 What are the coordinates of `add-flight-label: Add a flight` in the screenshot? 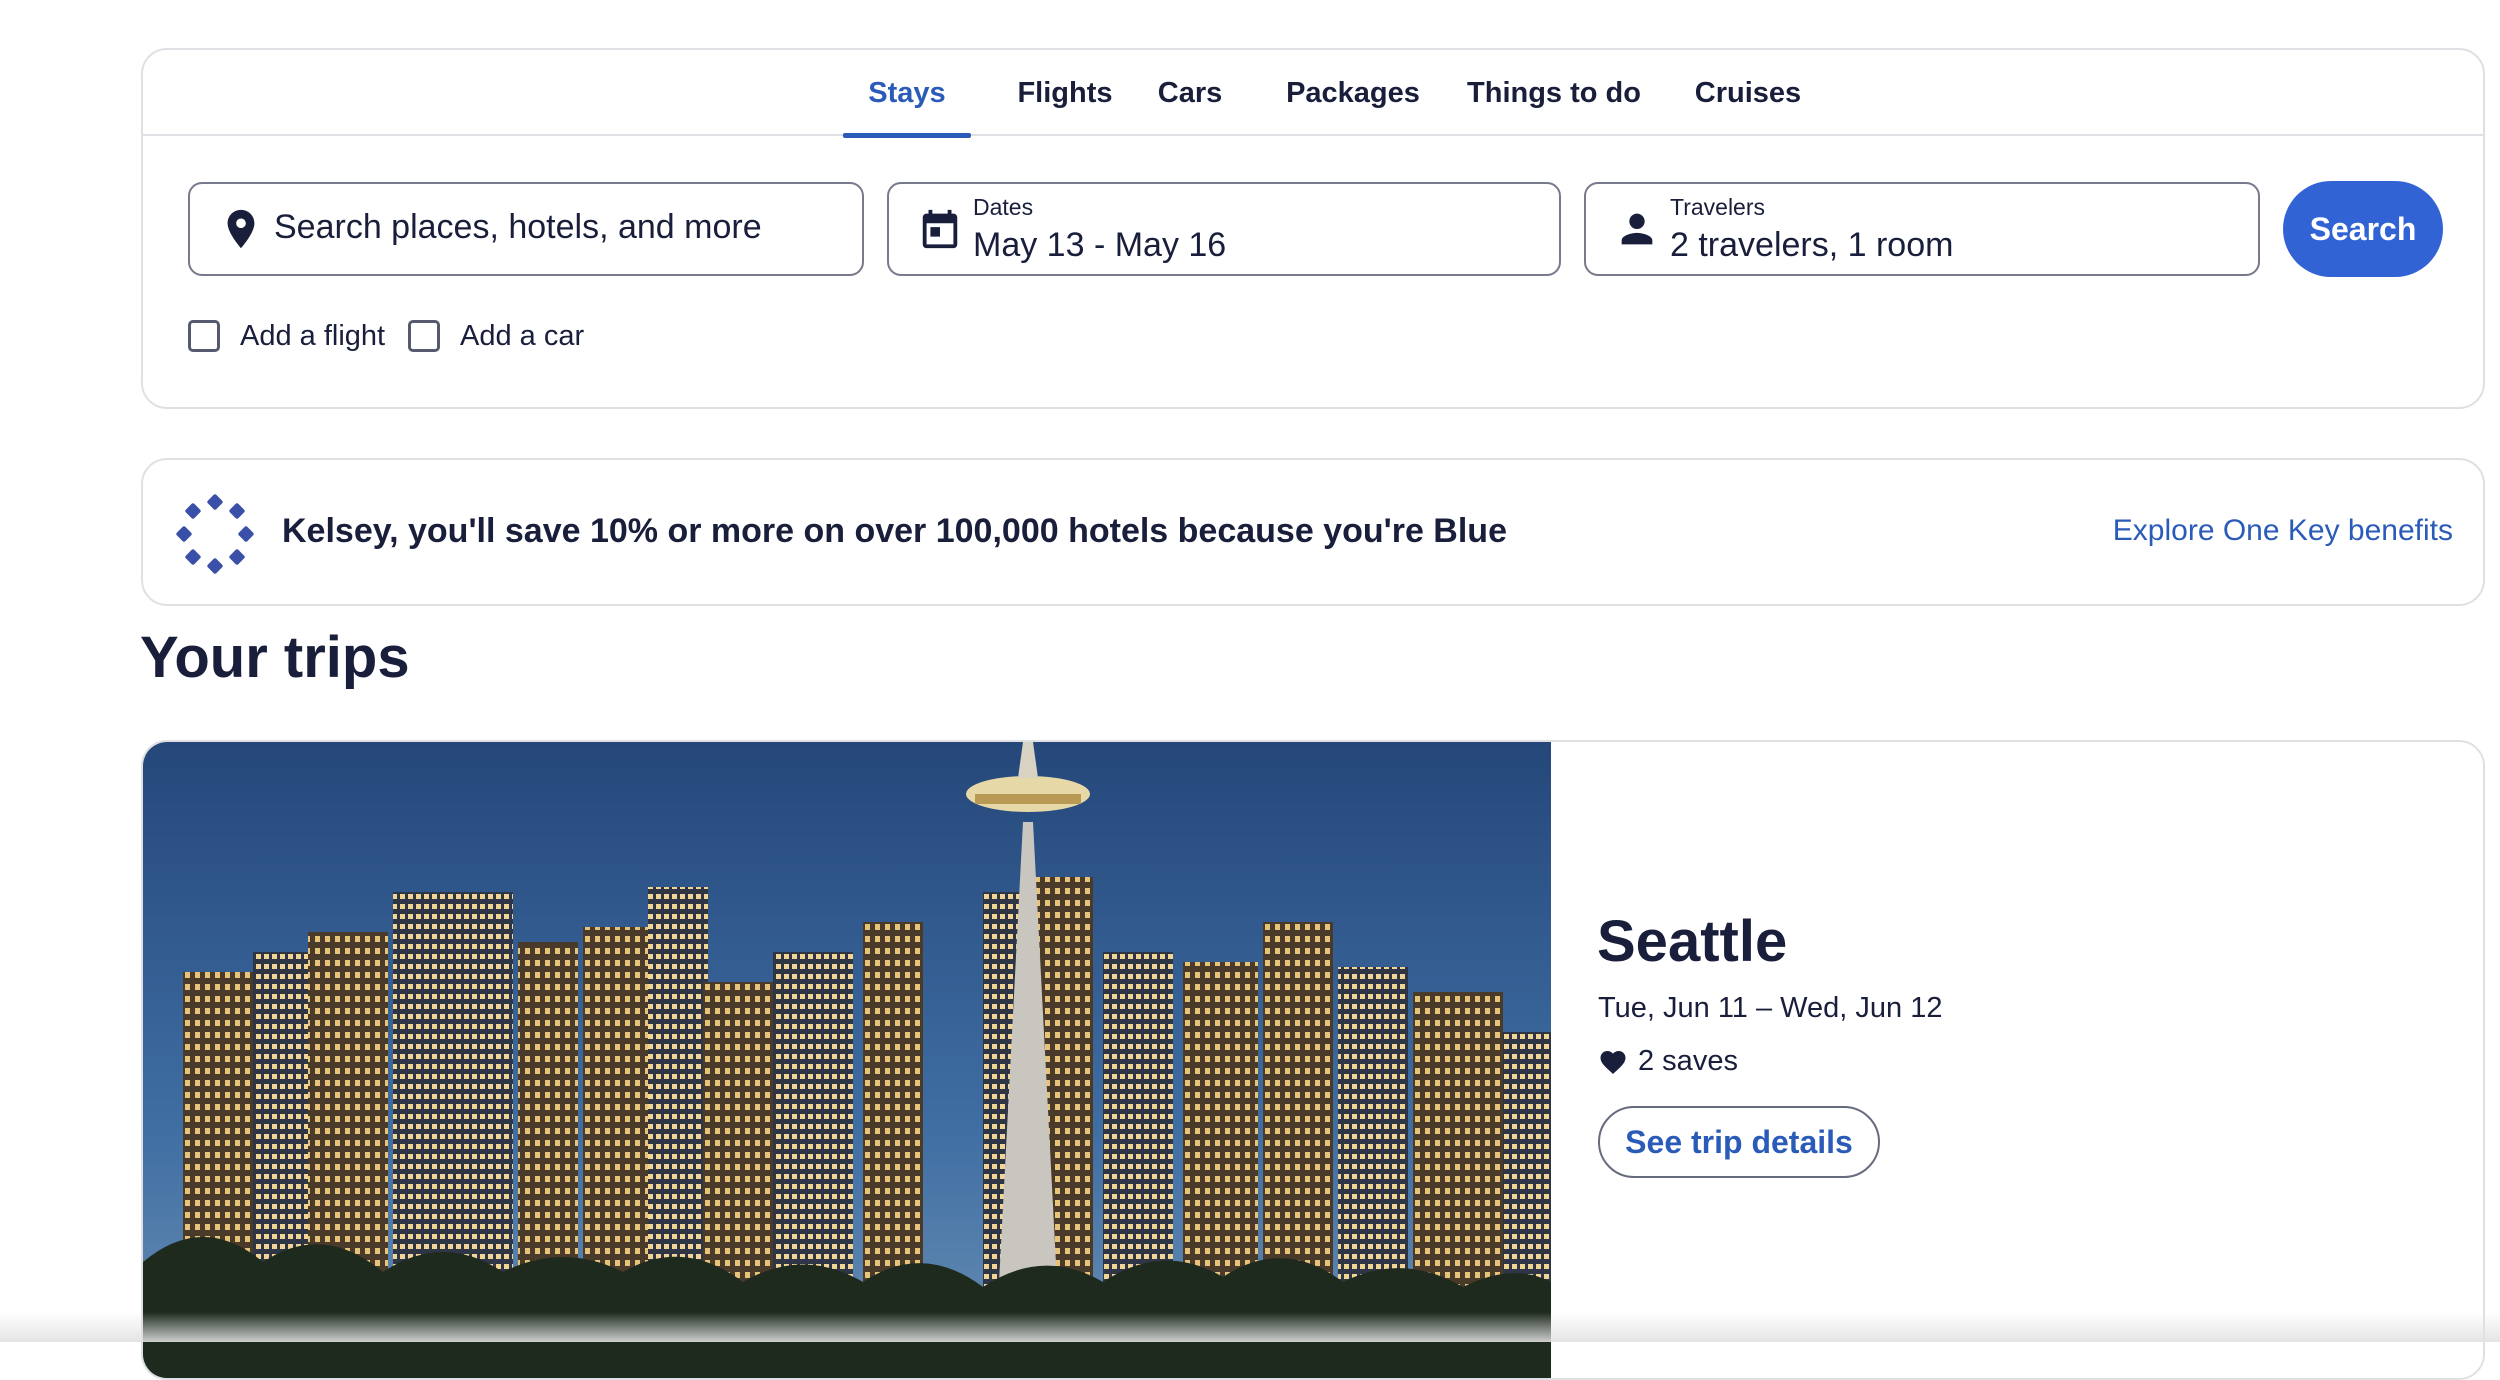 It's located at (313, 335).